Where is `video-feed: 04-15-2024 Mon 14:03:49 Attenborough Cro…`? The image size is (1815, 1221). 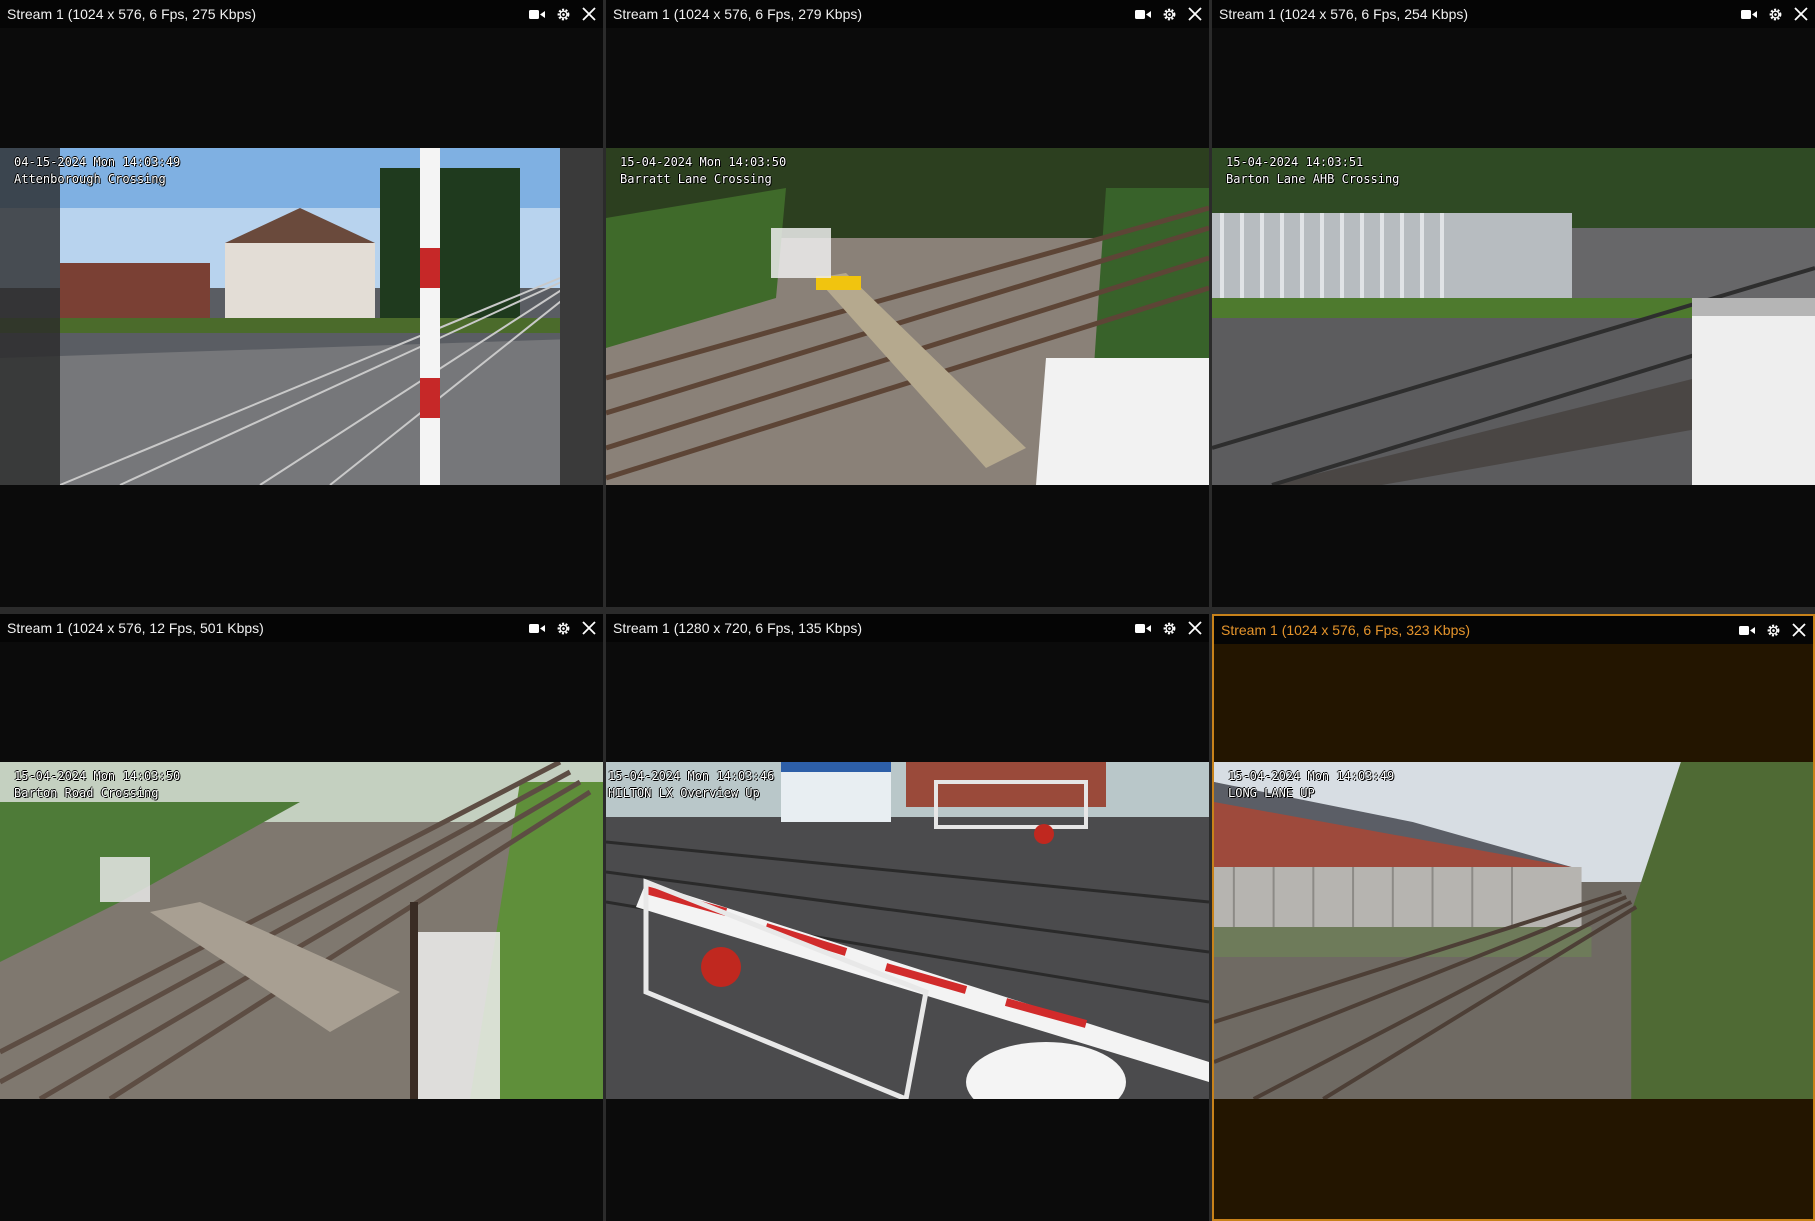 video-feed: 04-15-2024 Mon 14:03:49 Attenborough Cro… is located at coordinates (301, 316).